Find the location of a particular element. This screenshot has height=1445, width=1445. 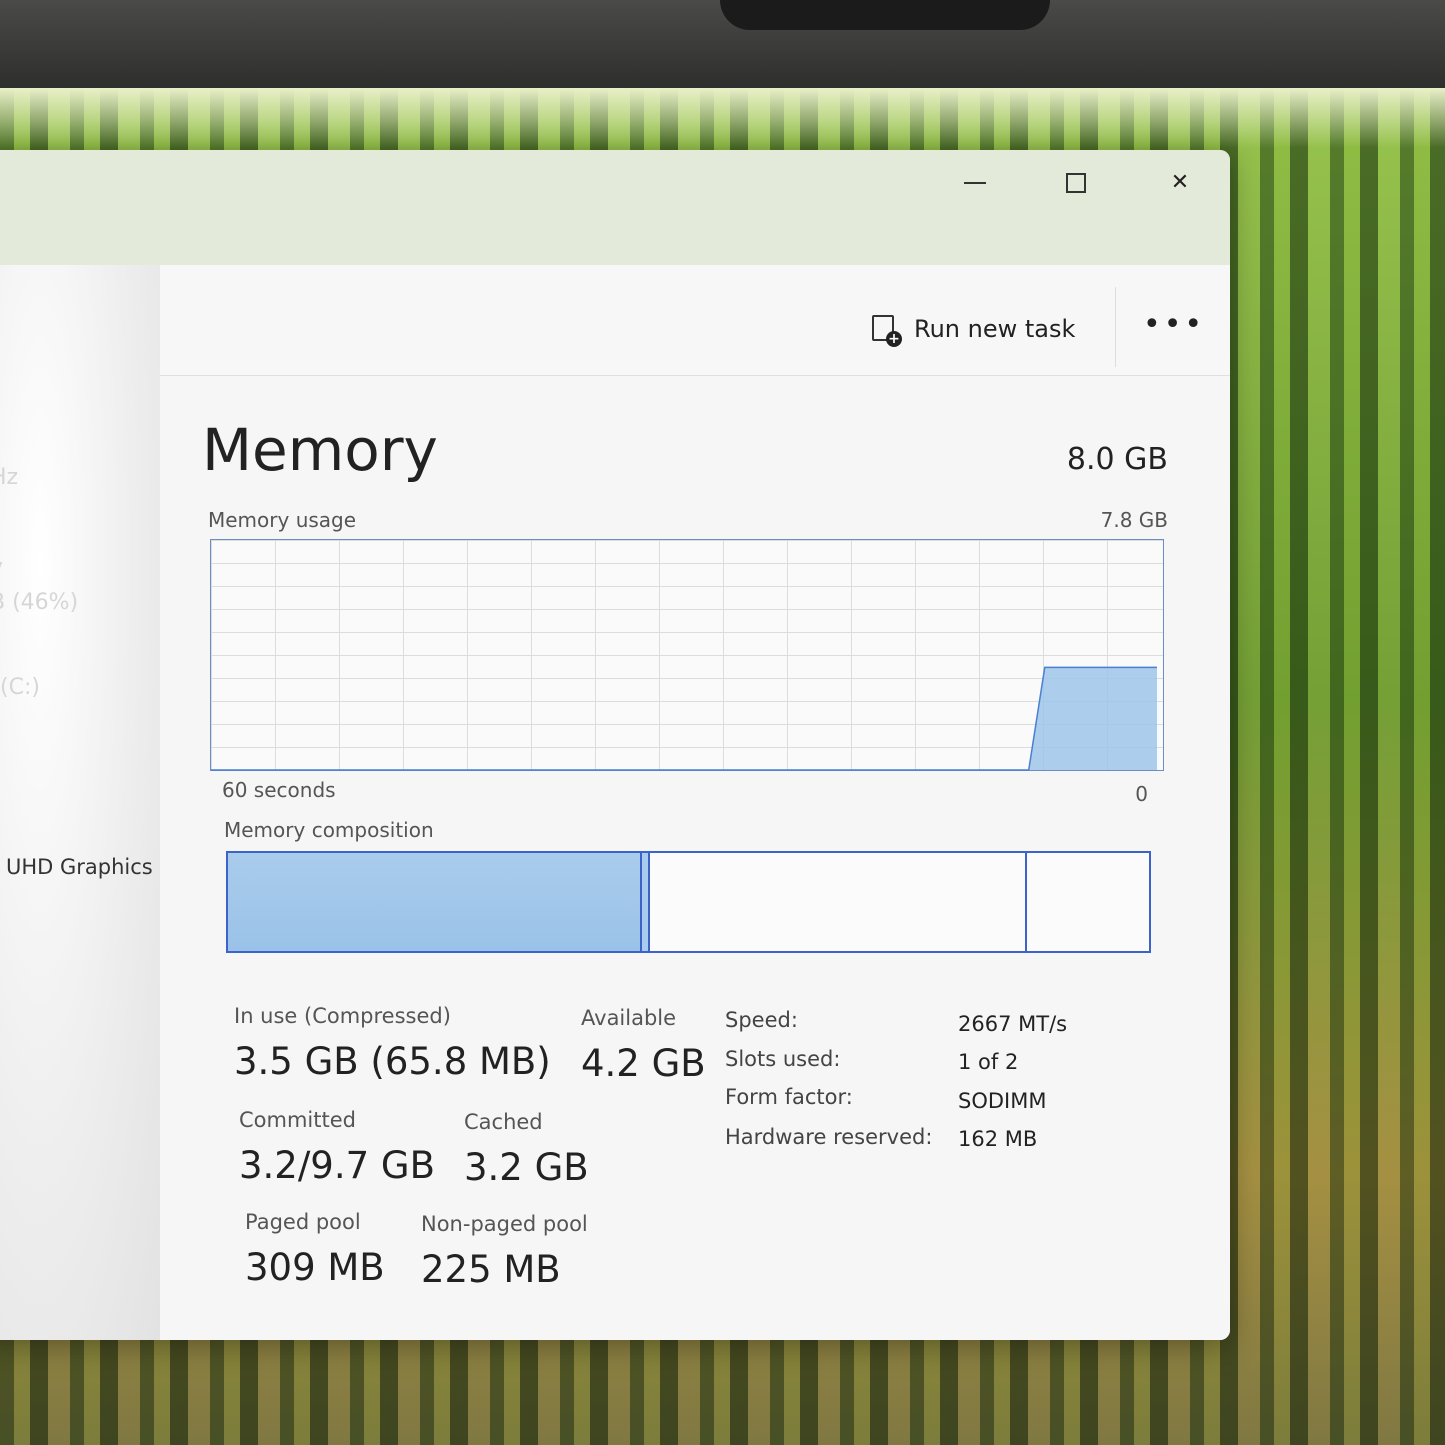

page-title: Memory is located at coordinates (320, 450).